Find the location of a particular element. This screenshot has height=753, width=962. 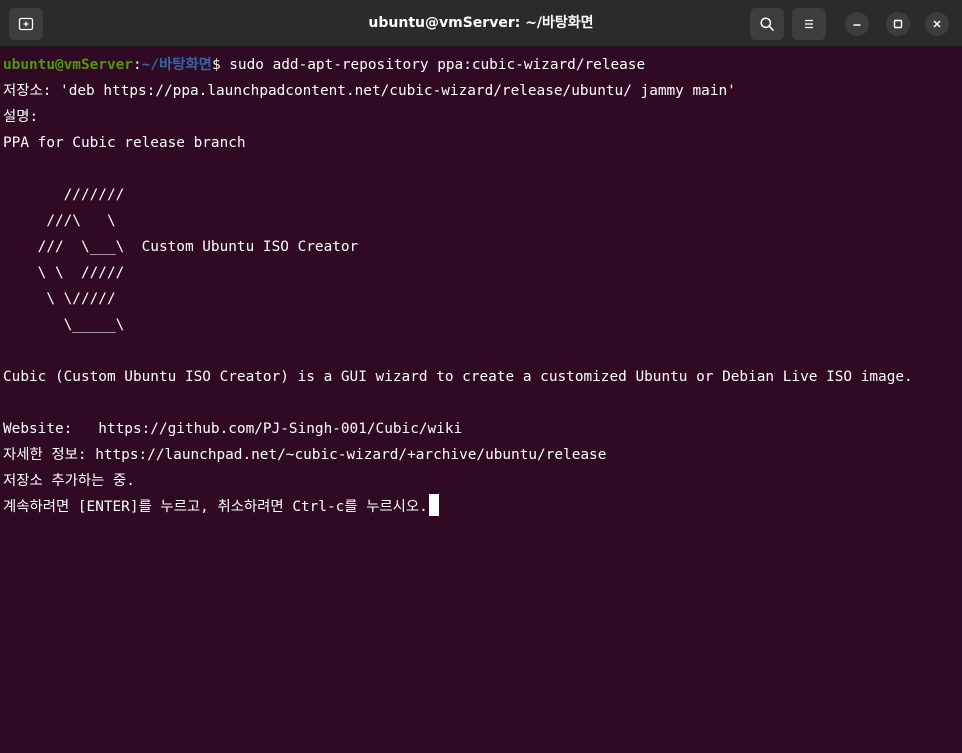

ascii-art-line: \_____\ is located at coordinates (64, 325).